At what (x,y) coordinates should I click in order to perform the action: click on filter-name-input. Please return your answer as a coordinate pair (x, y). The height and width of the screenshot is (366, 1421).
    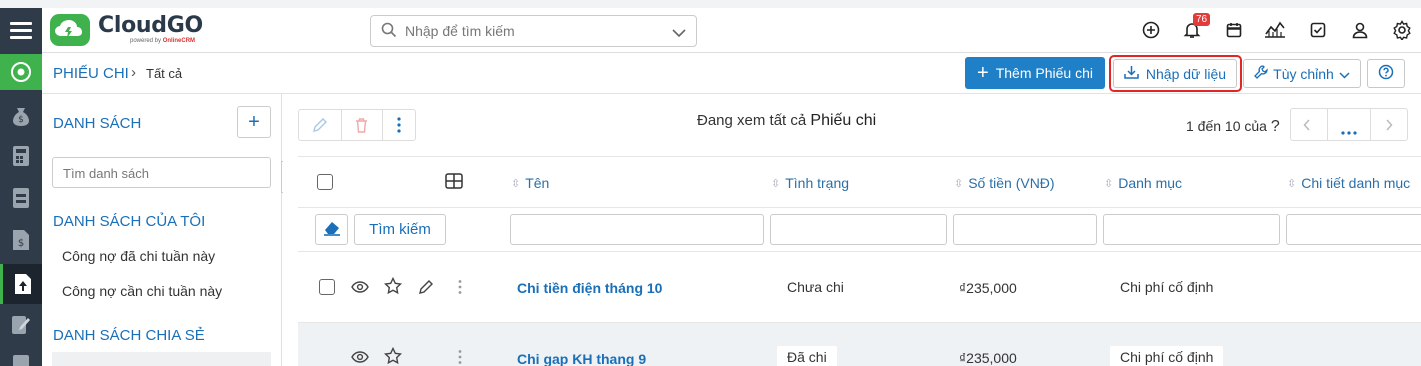
    Looking at the image, I should click on (637, 229).